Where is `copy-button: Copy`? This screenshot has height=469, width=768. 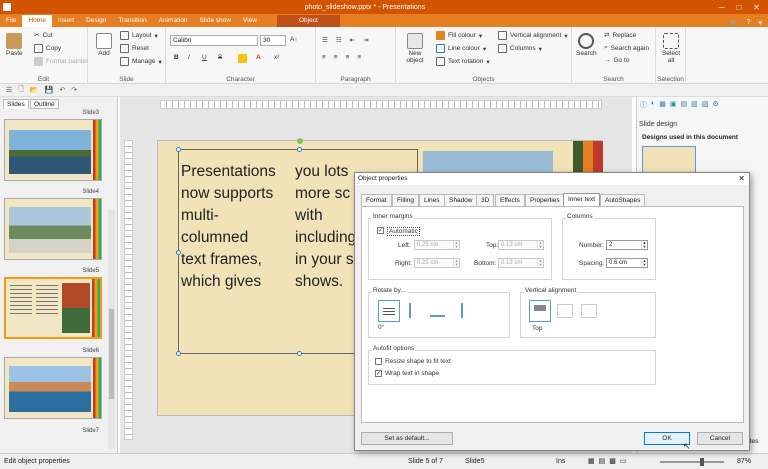 copy-button: Copy is located at coordinates (47, 48).